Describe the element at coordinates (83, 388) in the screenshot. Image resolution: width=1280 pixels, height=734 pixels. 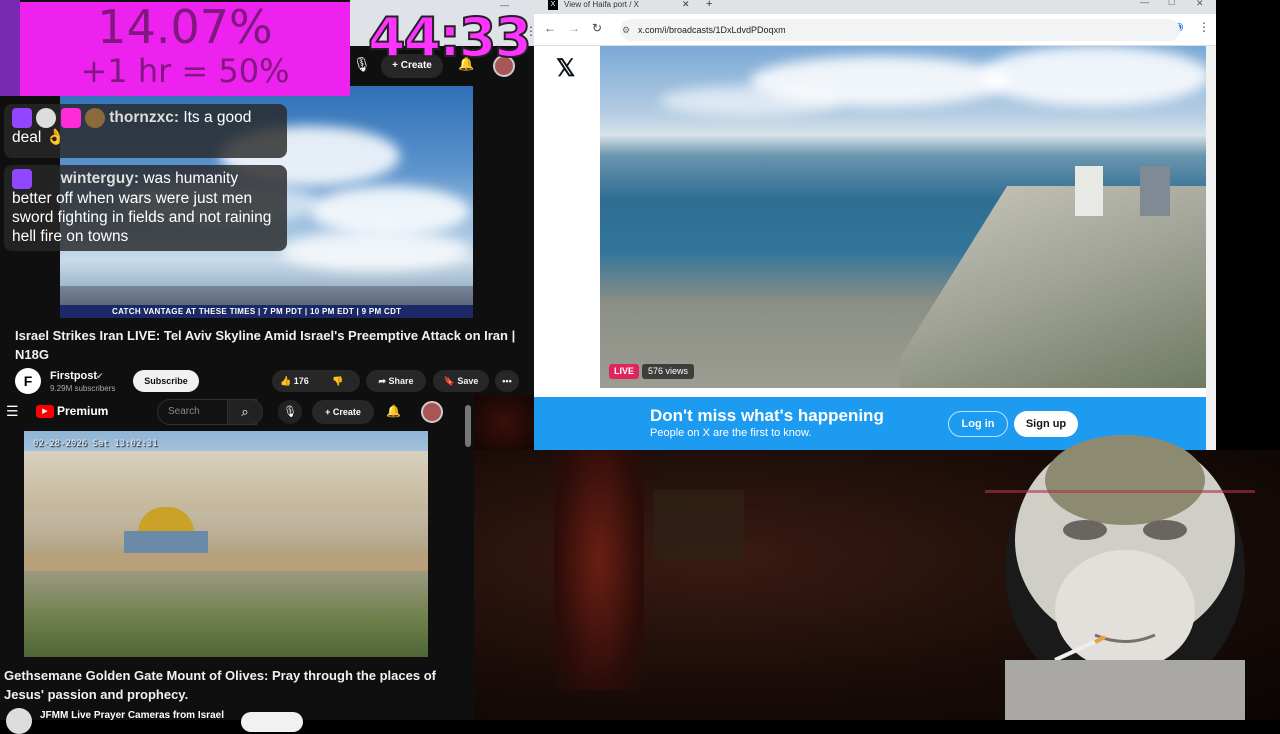
I see `subscriber-count: 9.29M subscribers` at that location.